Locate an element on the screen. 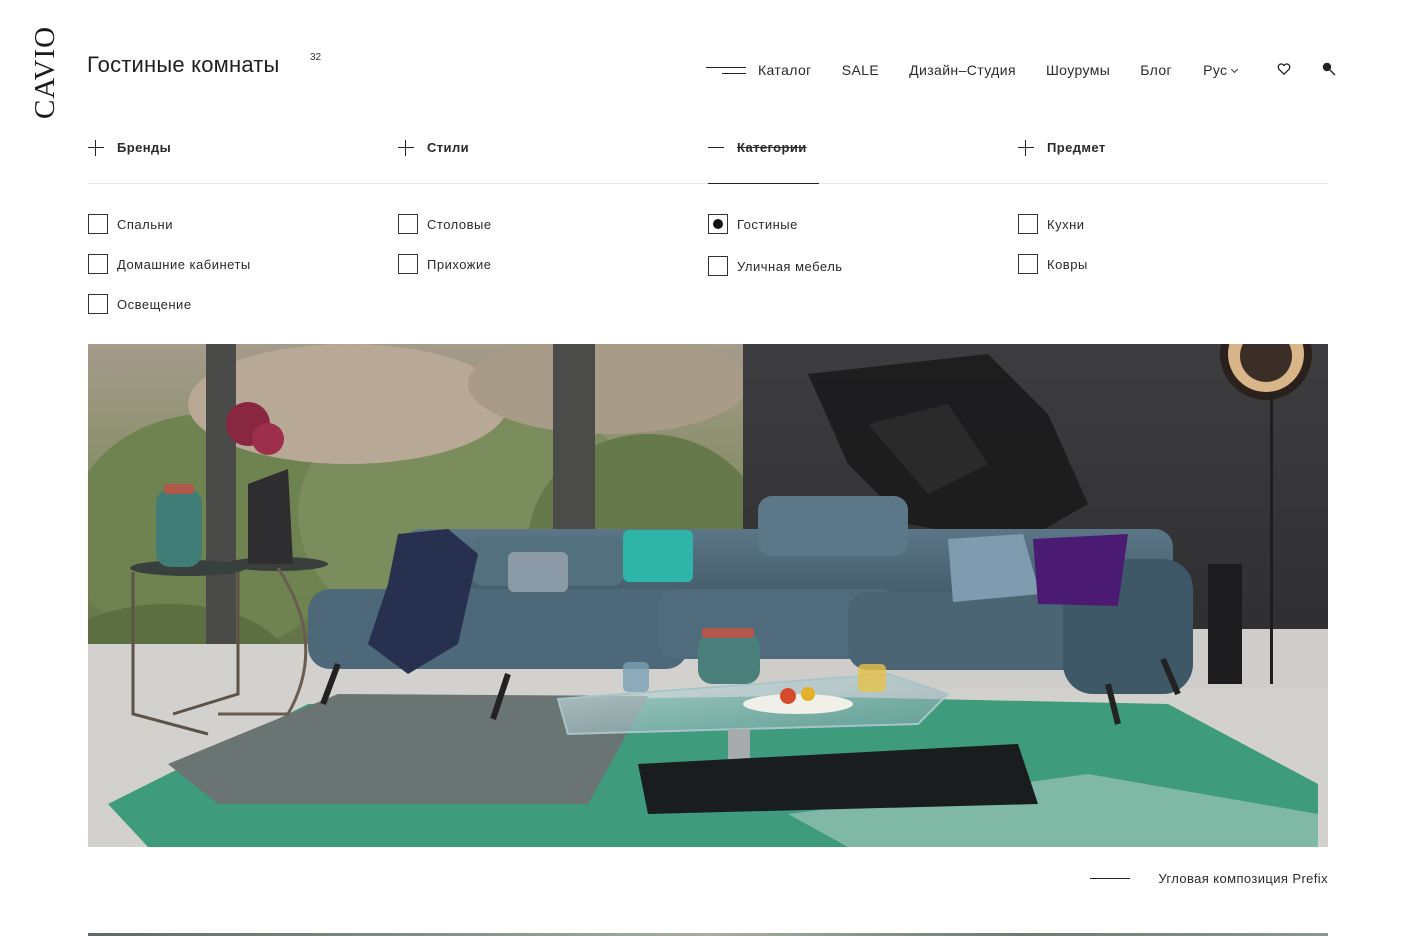  checkbox-hallways: Прихожие is located at coordinates (444, 264).